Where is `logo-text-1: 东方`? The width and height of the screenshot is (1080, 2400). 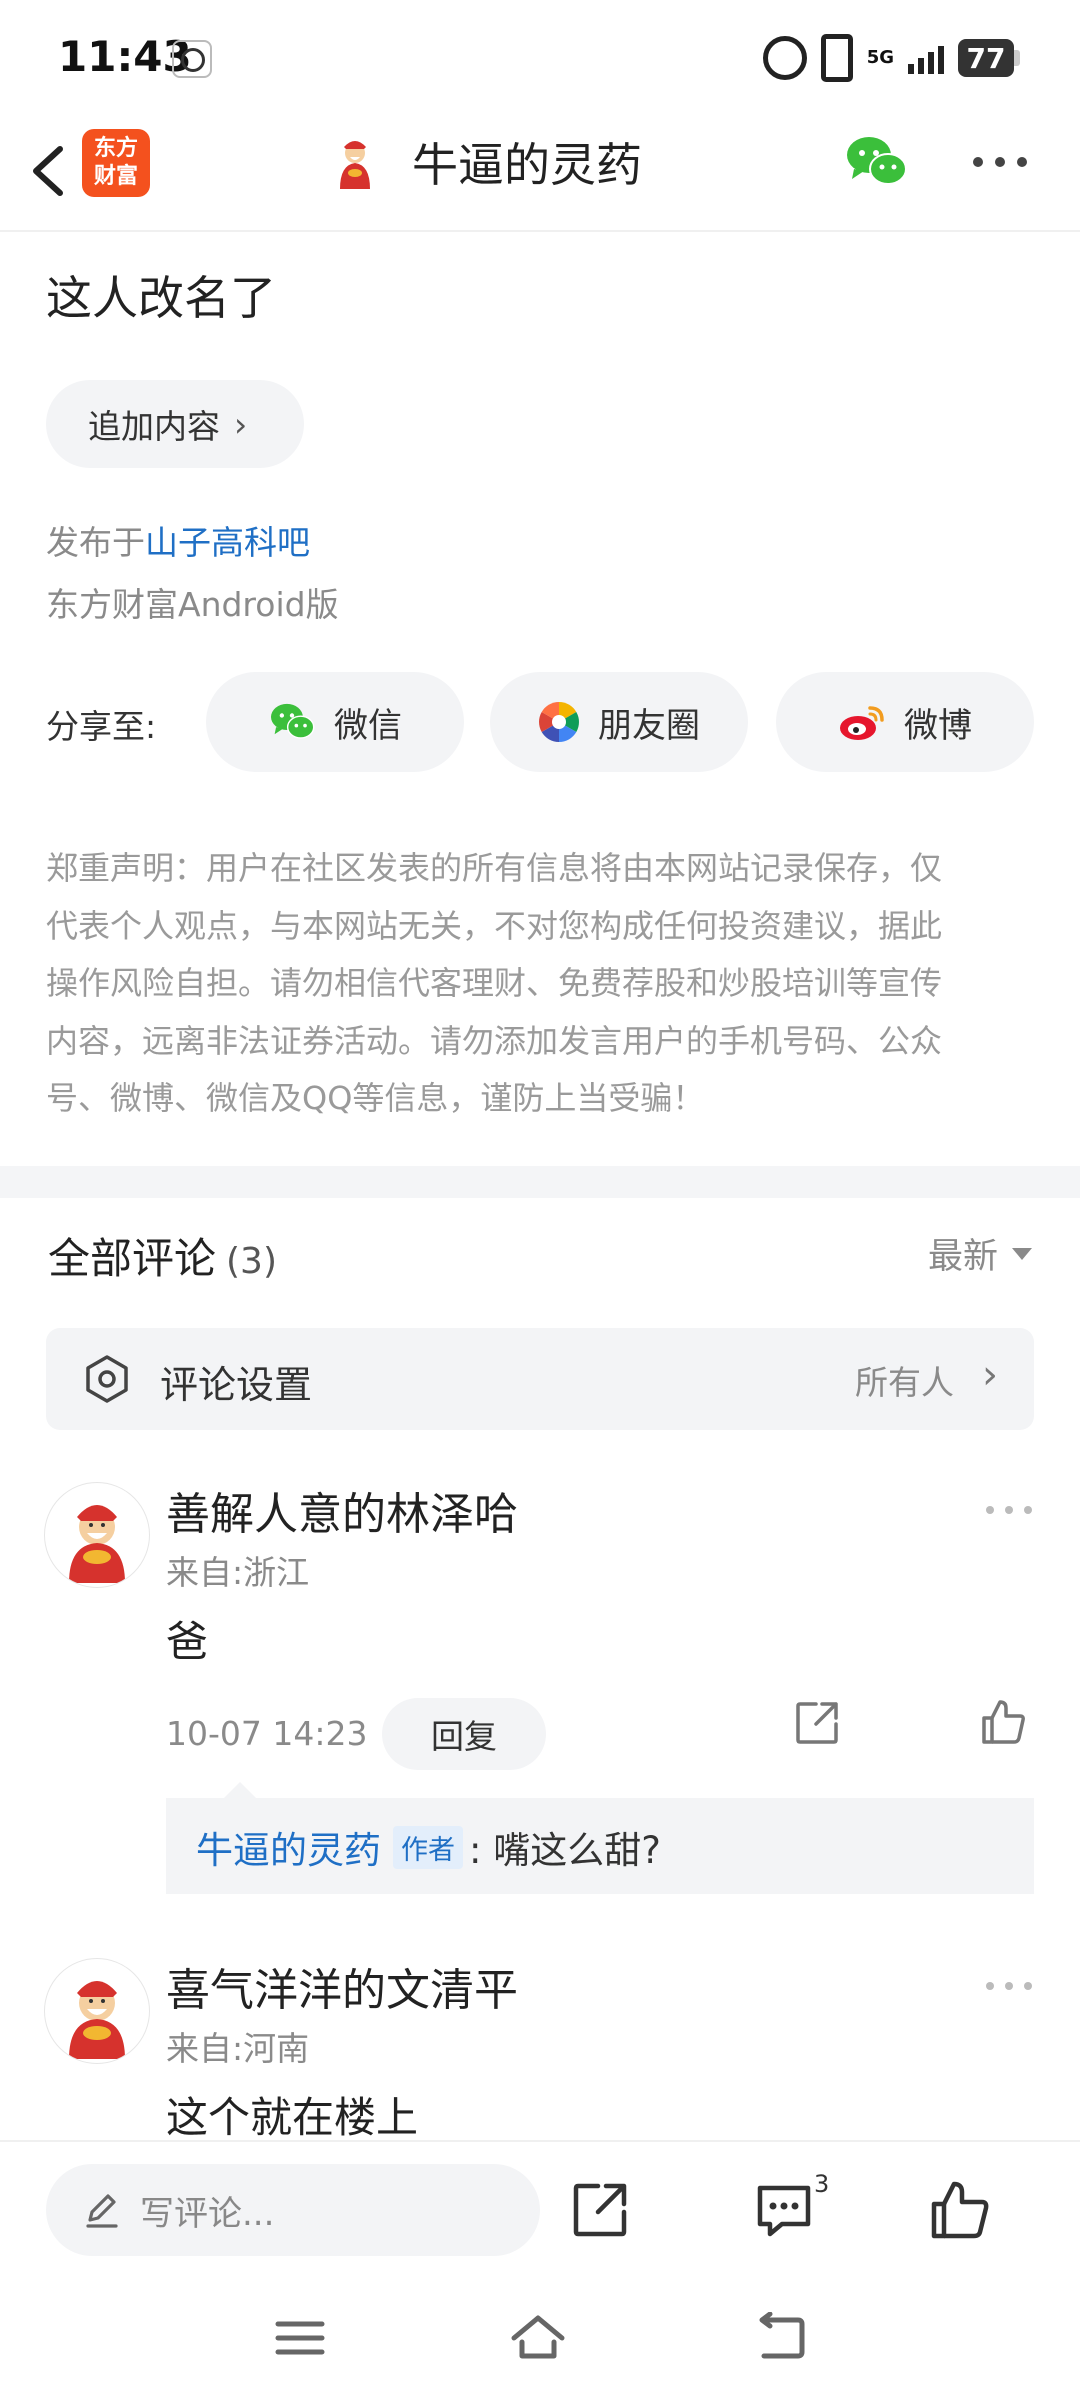
logo-text-1: 东方 is located at coordinates (115, 148).